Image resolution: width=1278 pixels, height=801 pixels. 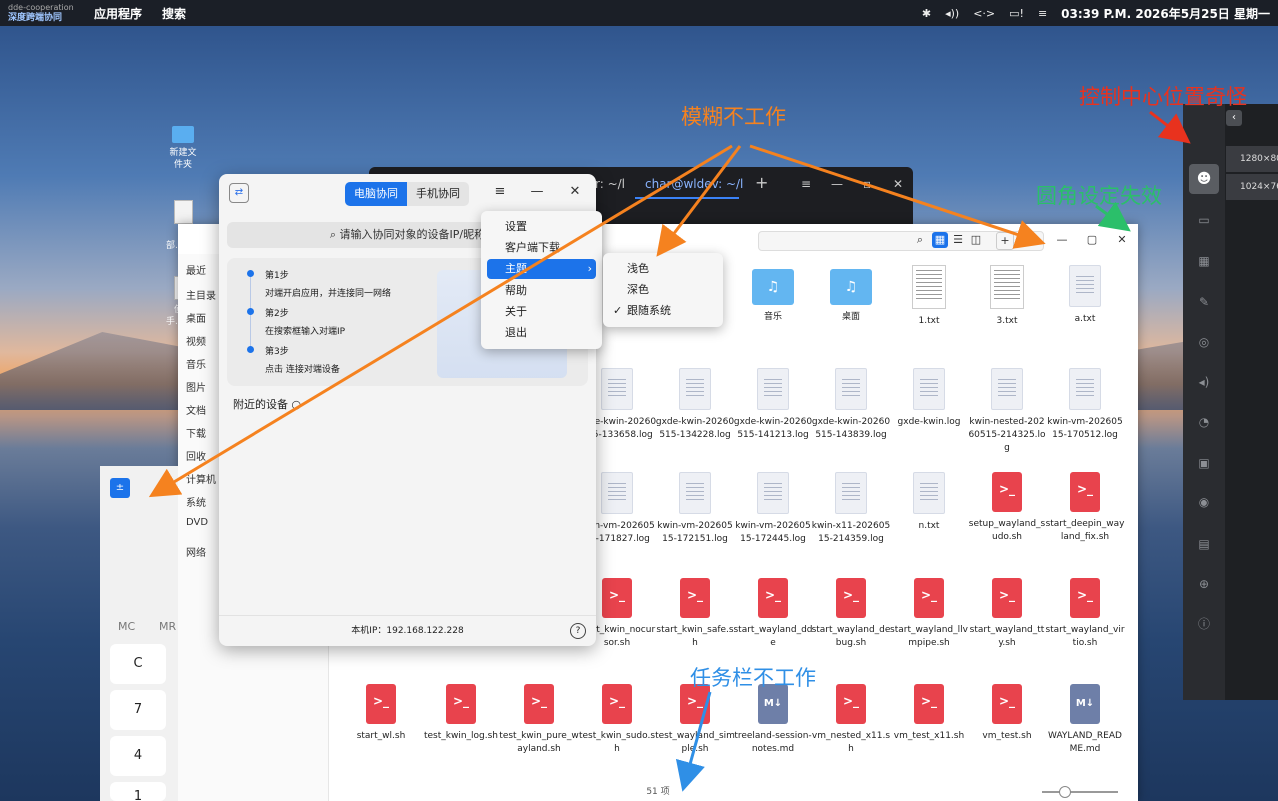 I want to click on arrow-blur-filemanager, so click(x=897, y=196).